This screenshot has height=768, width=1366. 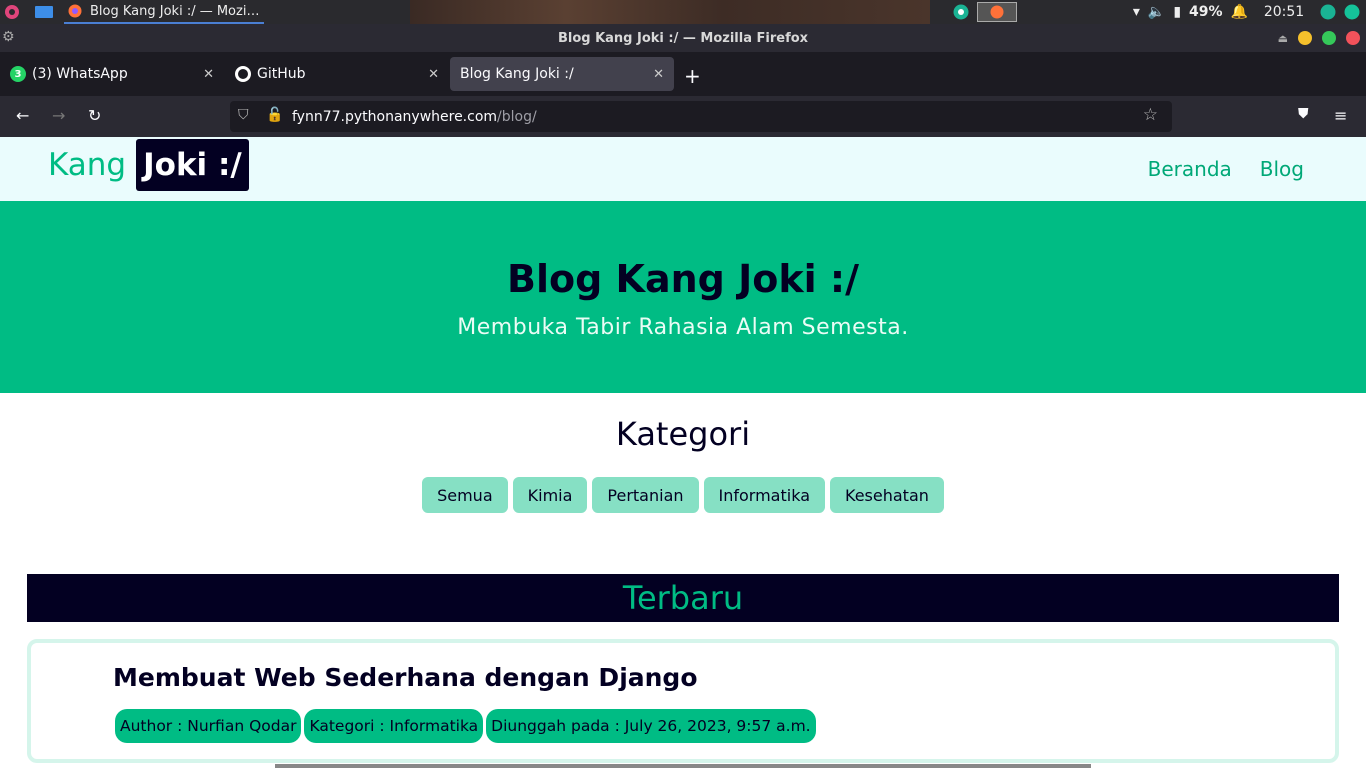 I want to click on clock: 20:51, so click(x=1284, y=12).